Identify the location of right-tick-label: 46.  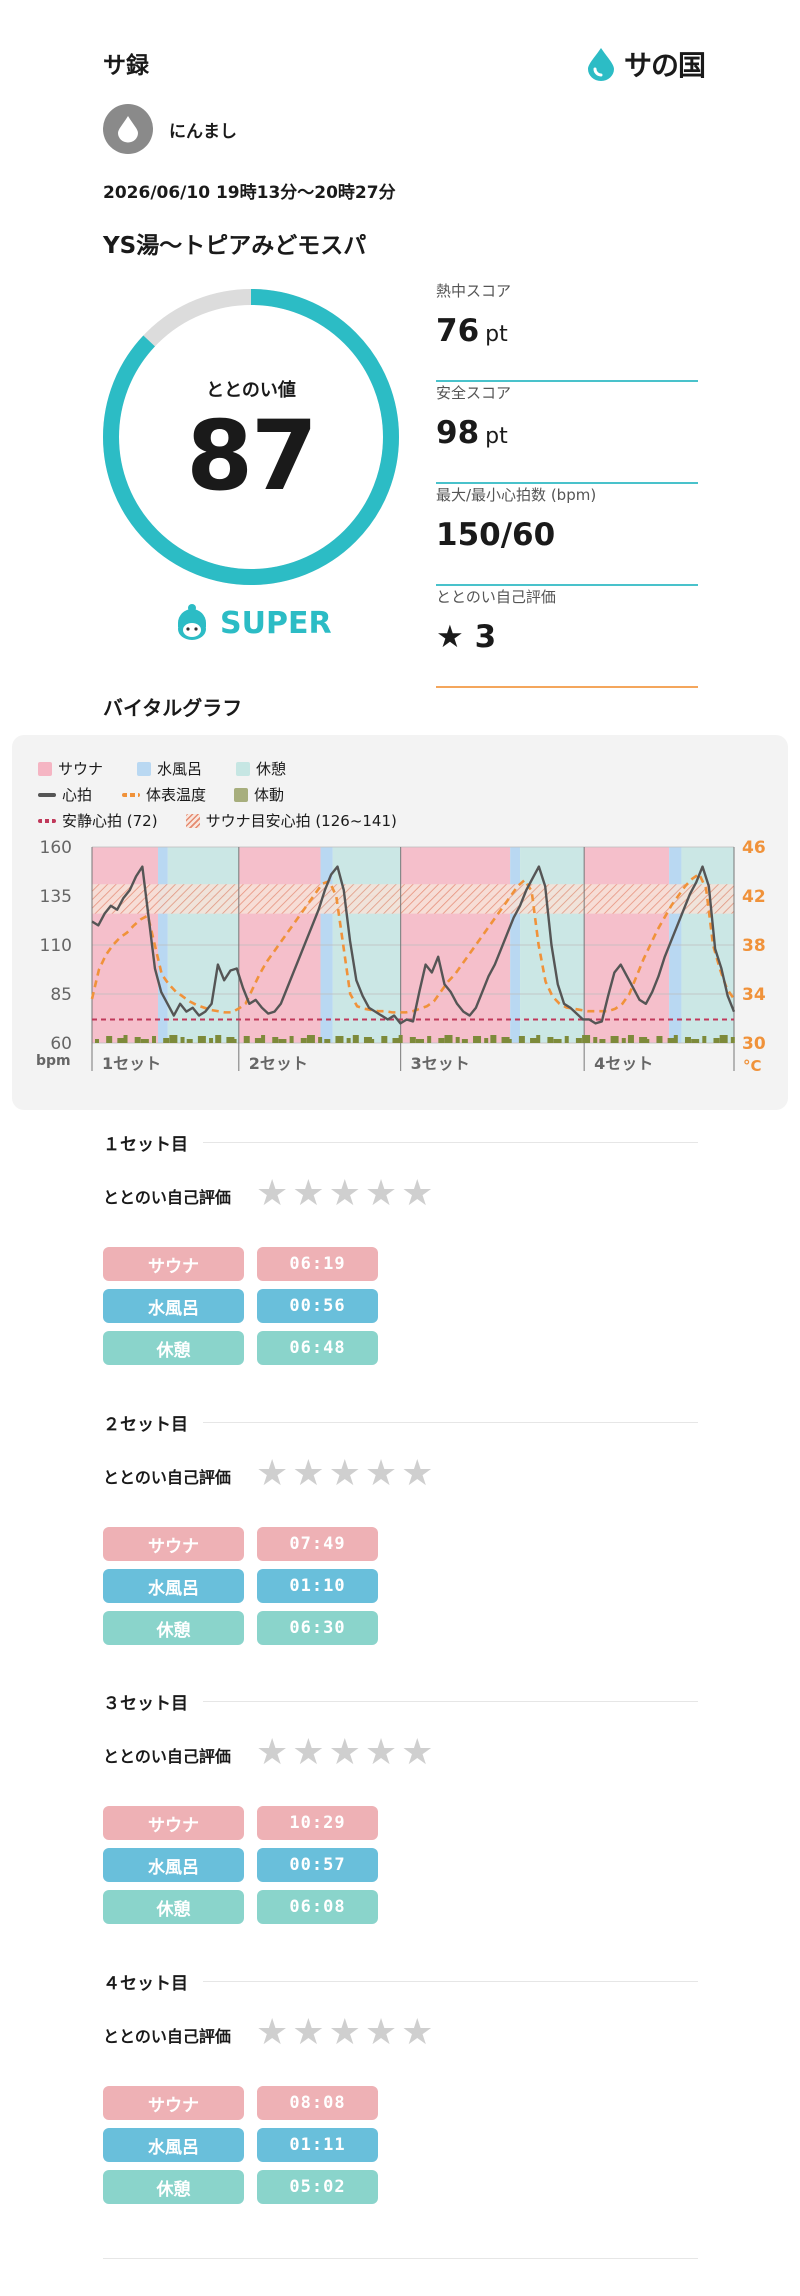
(754, 848).